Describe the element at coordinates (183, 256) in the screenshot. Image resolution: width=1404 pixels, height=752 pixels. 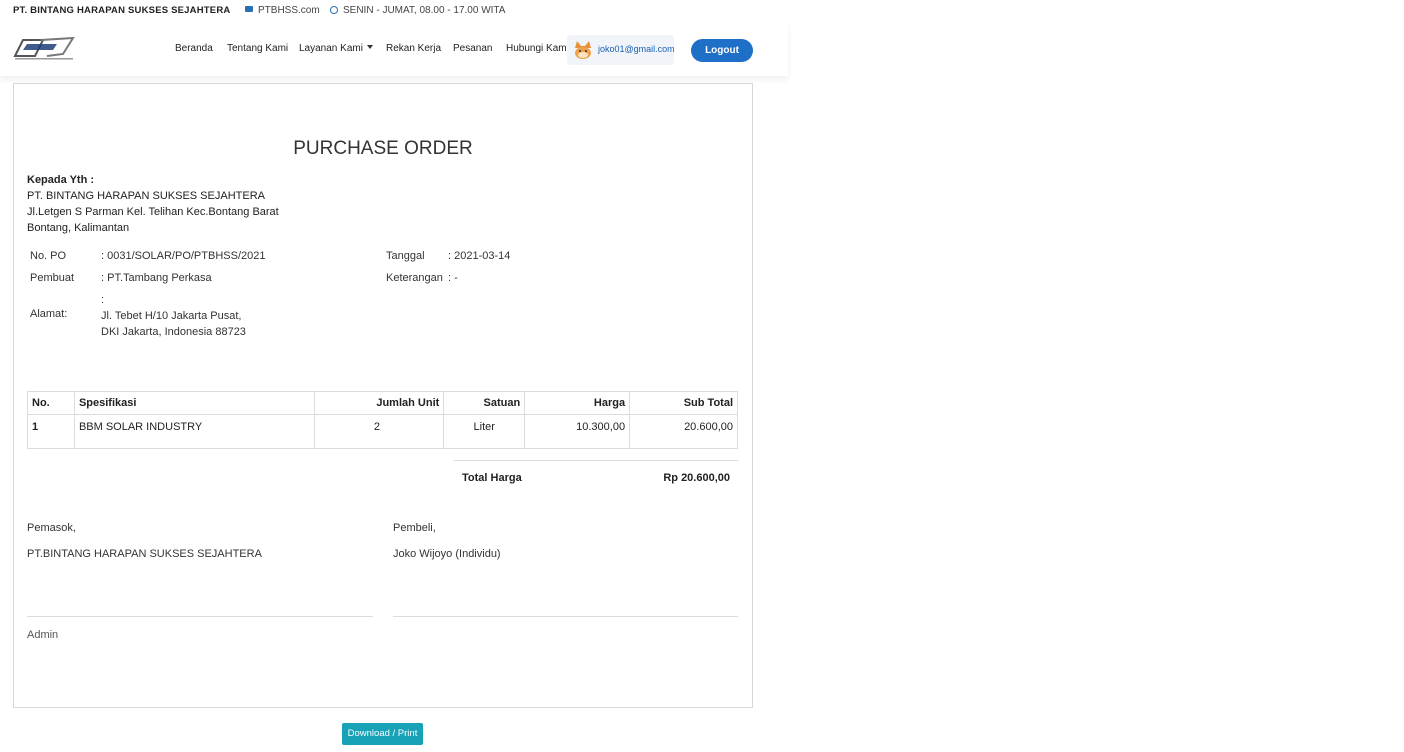
I see `no-po-value: : 0031/SOLAR/PO/PTBHSS/2021` at that location.